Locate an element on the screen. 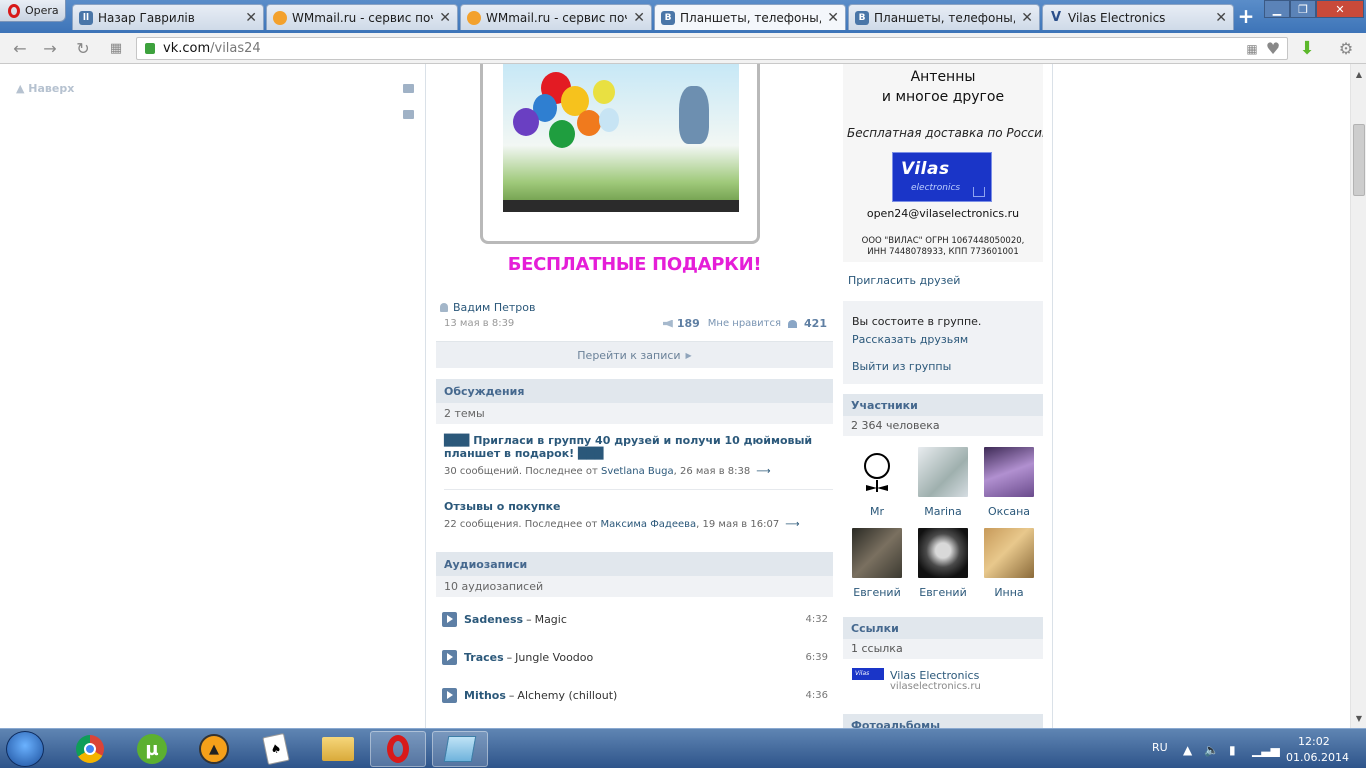 The image size is (1366, 768). member-name: Marina is located at coordinates (943, 511).